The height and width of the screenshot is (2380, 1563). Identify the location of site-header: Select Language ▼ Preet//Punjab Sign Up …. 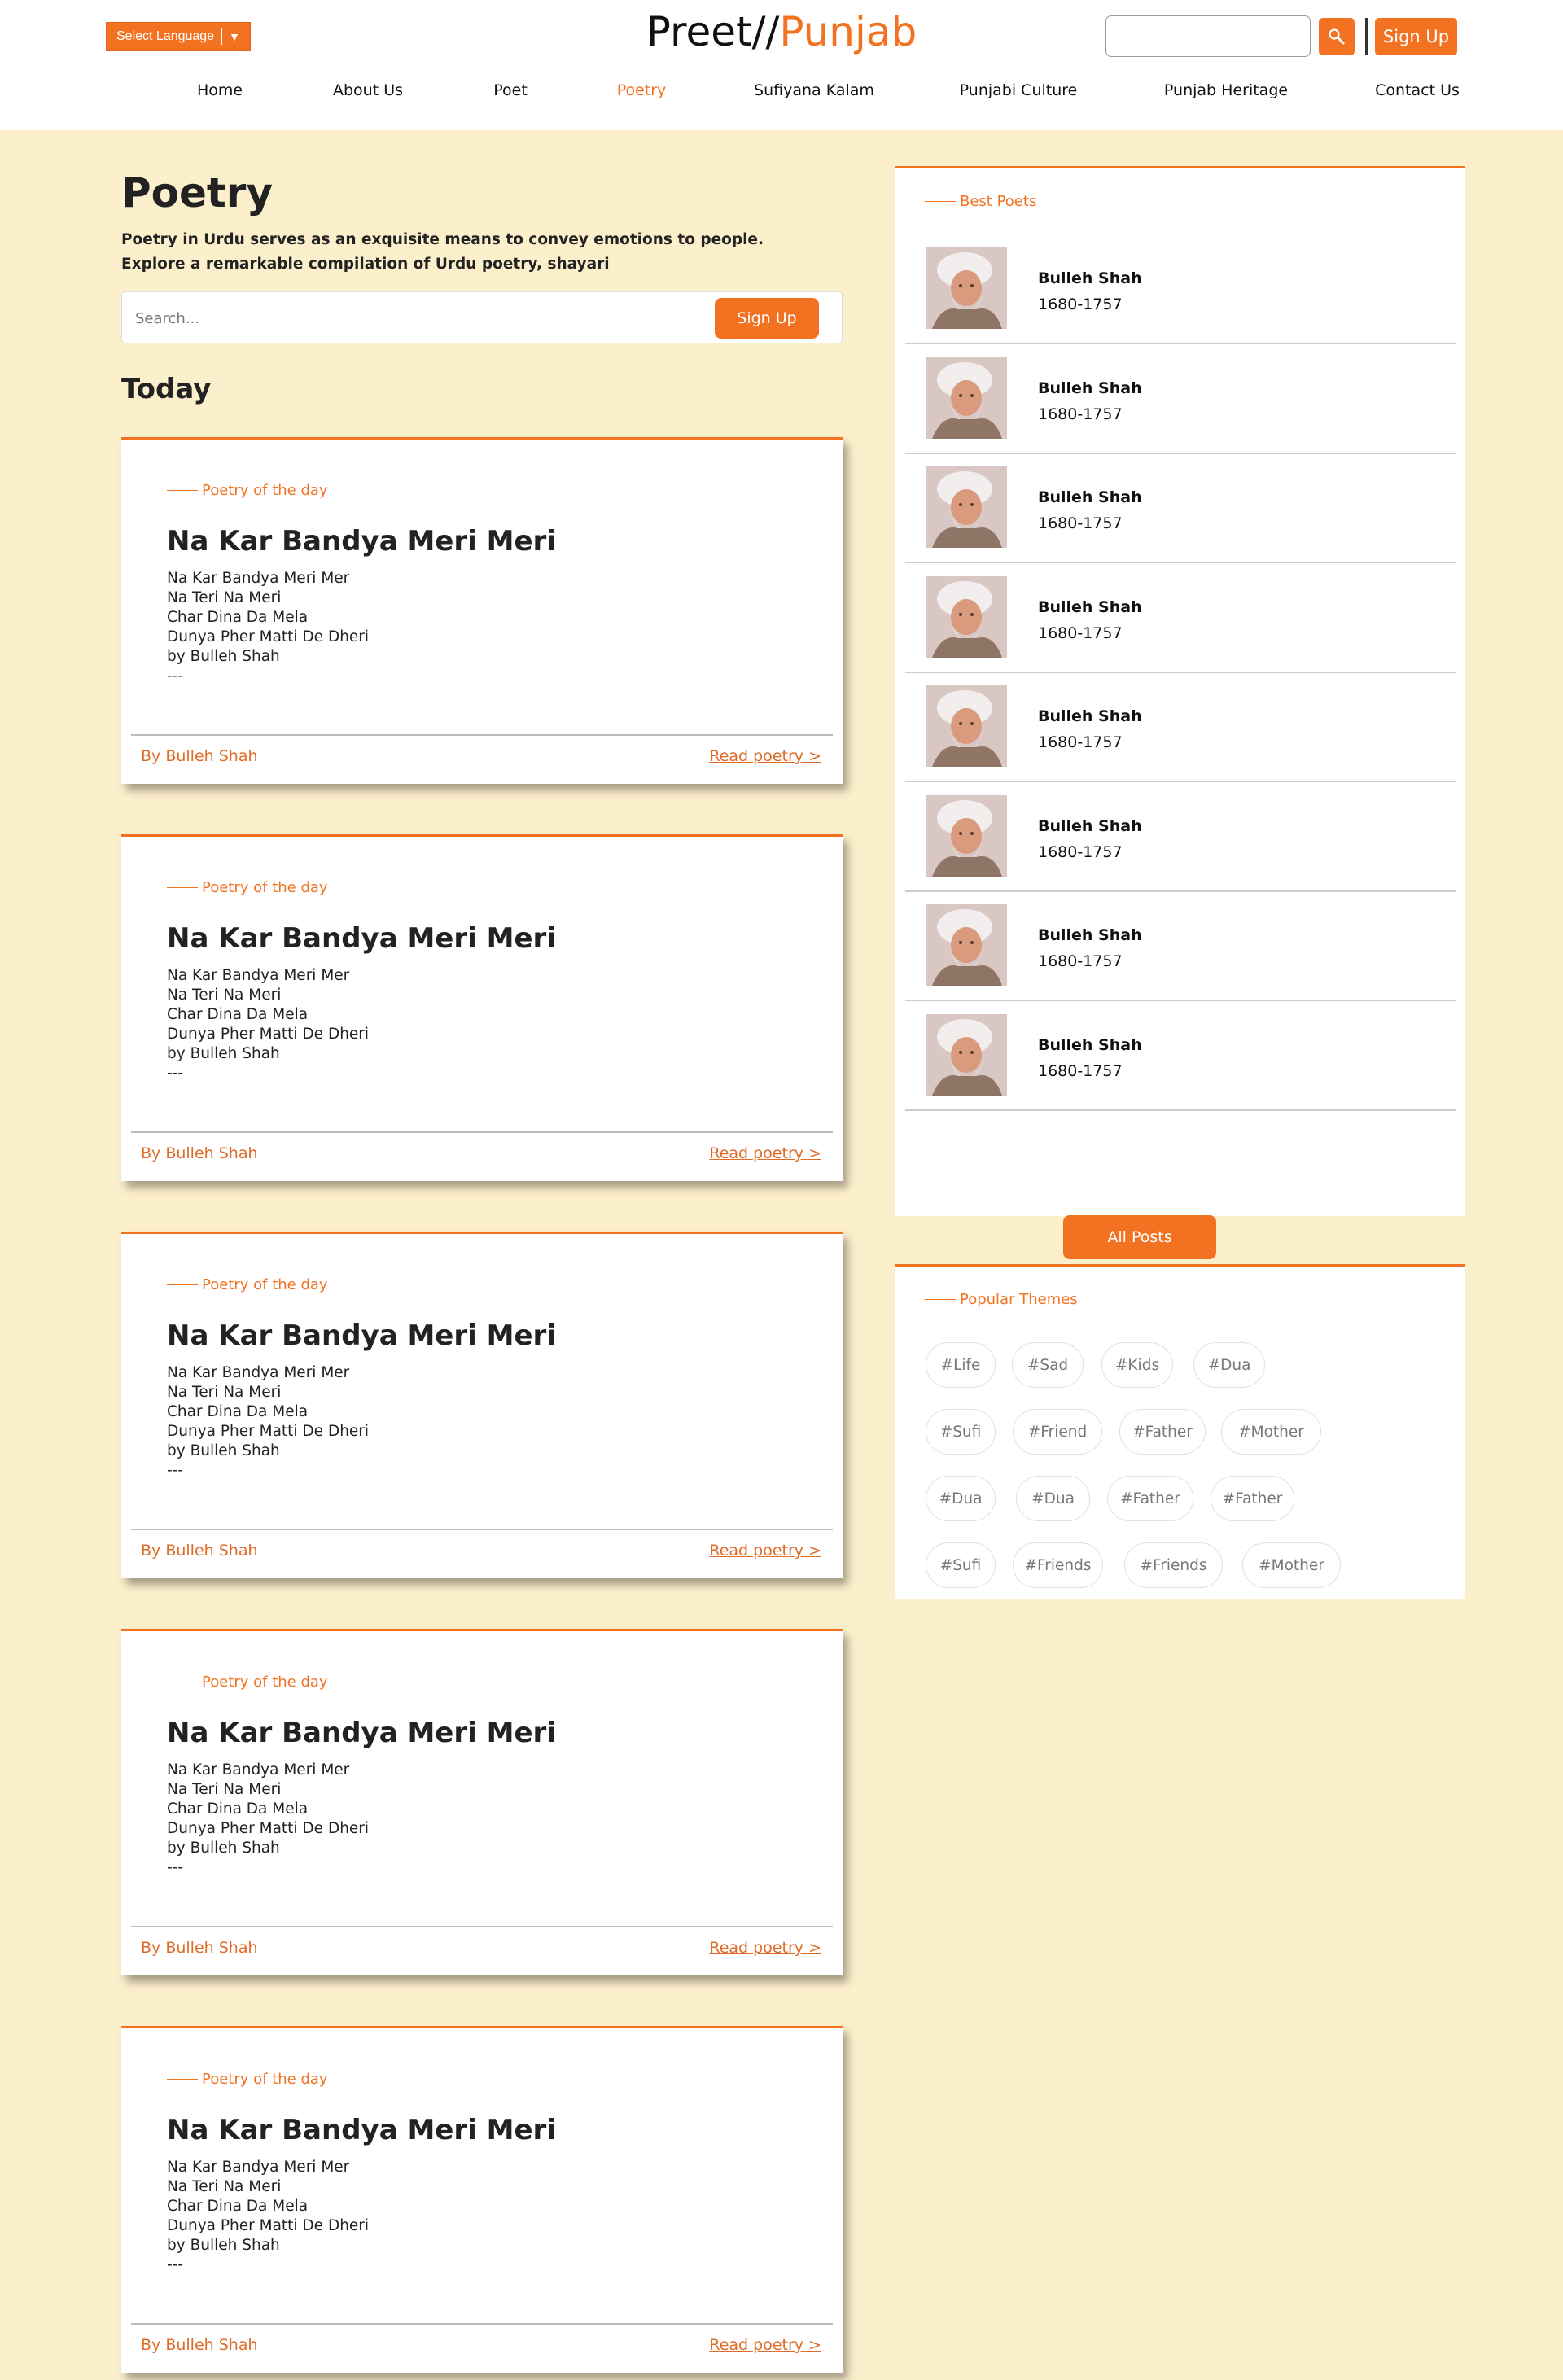
(781, 65).